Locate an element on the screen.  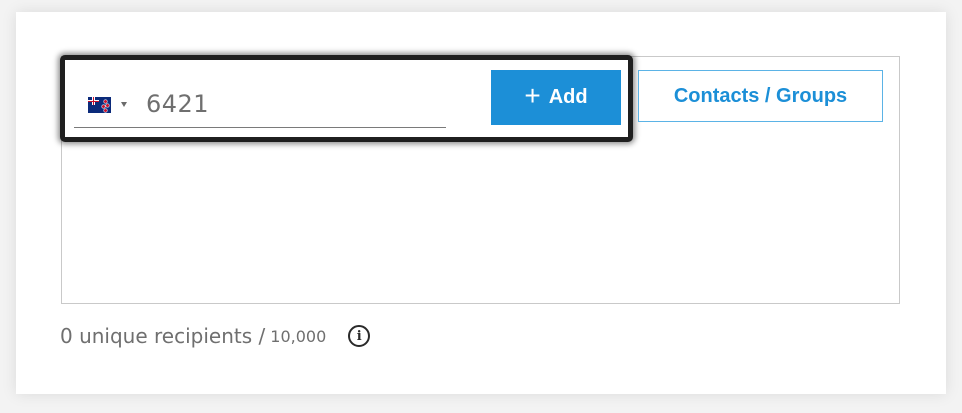
info-icon: i is located at coordinates (359, 336).